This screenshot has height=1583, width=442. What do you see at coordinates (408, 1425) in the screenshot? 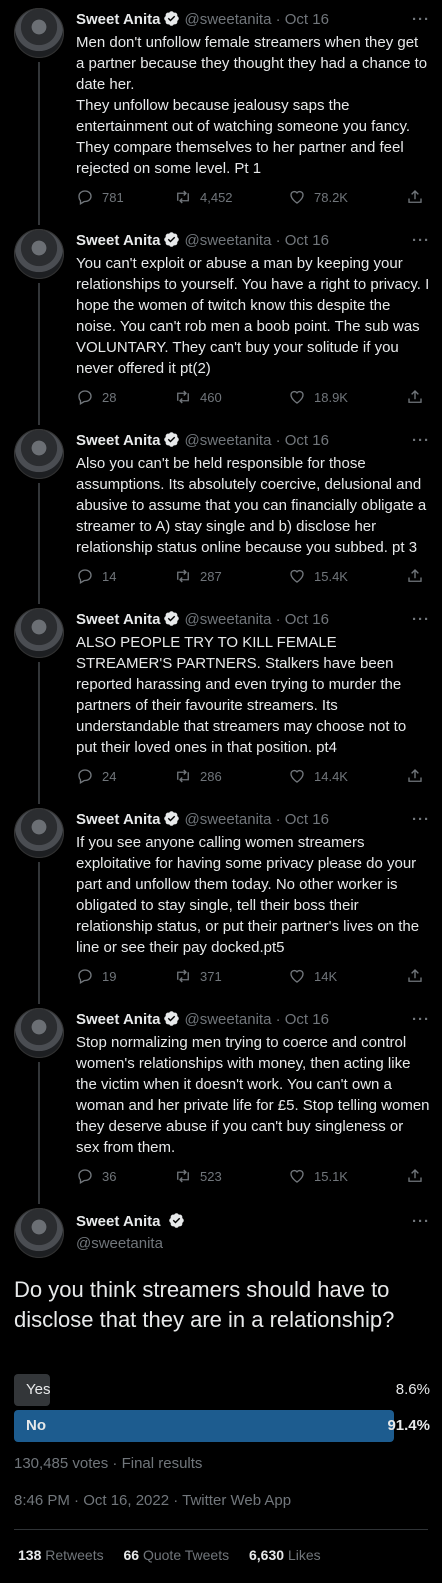
I see `poll-option-percent: 91.4%` at bounding box center [408, 1425].